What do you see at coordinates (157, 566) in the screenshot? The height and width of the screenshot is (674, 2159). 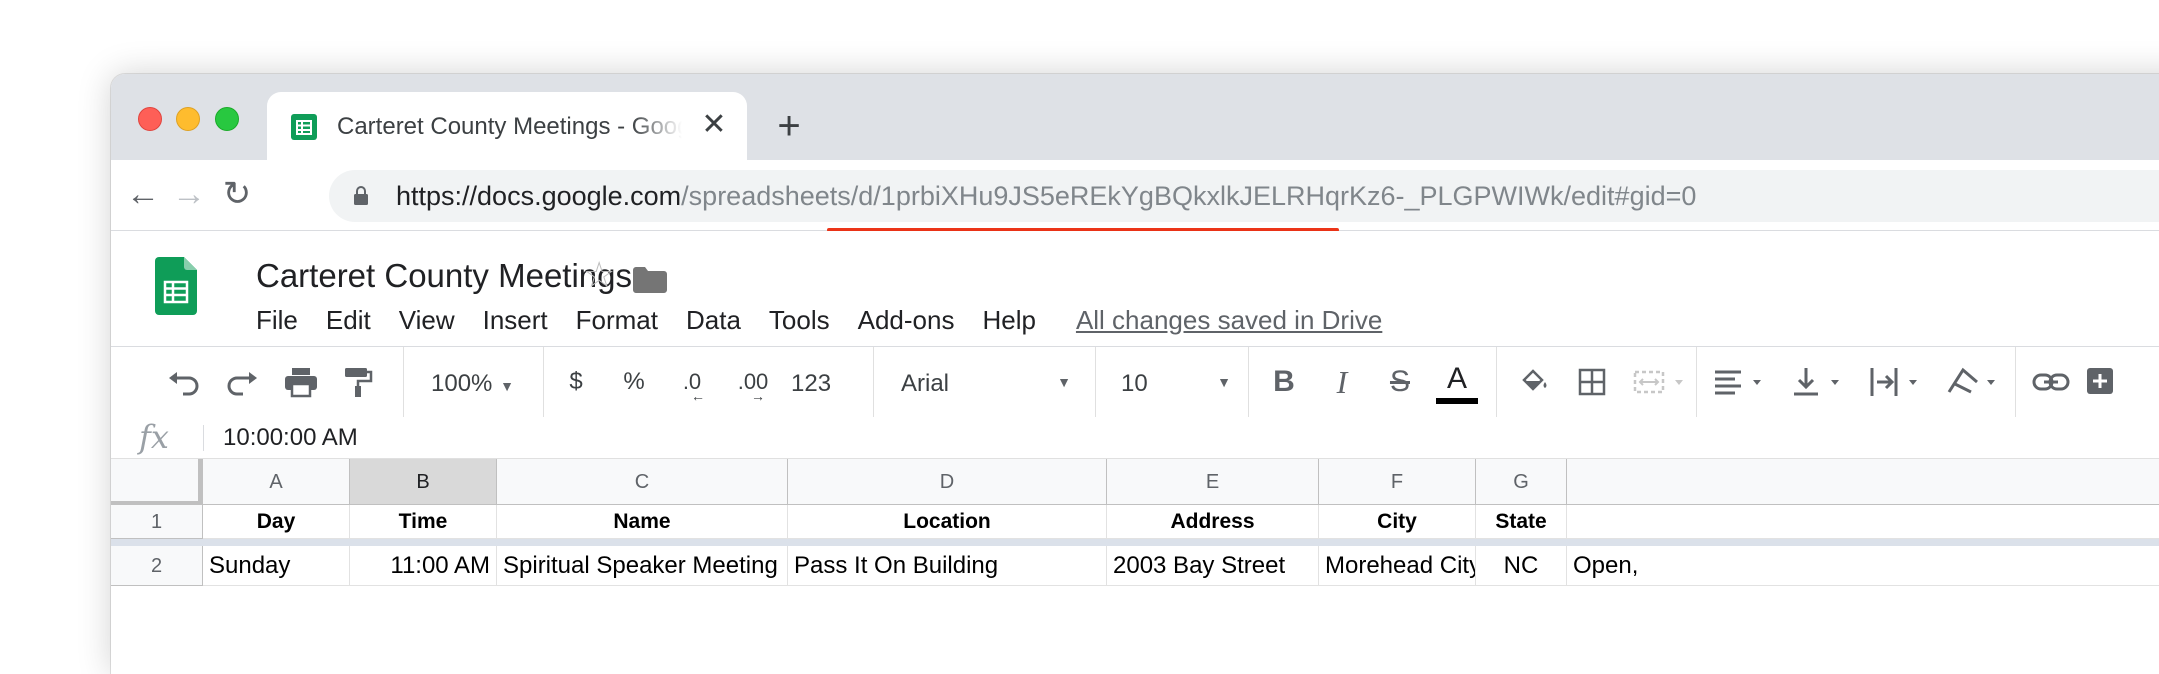 I see `row-header-2: 2` at bounding box center [157, 566].